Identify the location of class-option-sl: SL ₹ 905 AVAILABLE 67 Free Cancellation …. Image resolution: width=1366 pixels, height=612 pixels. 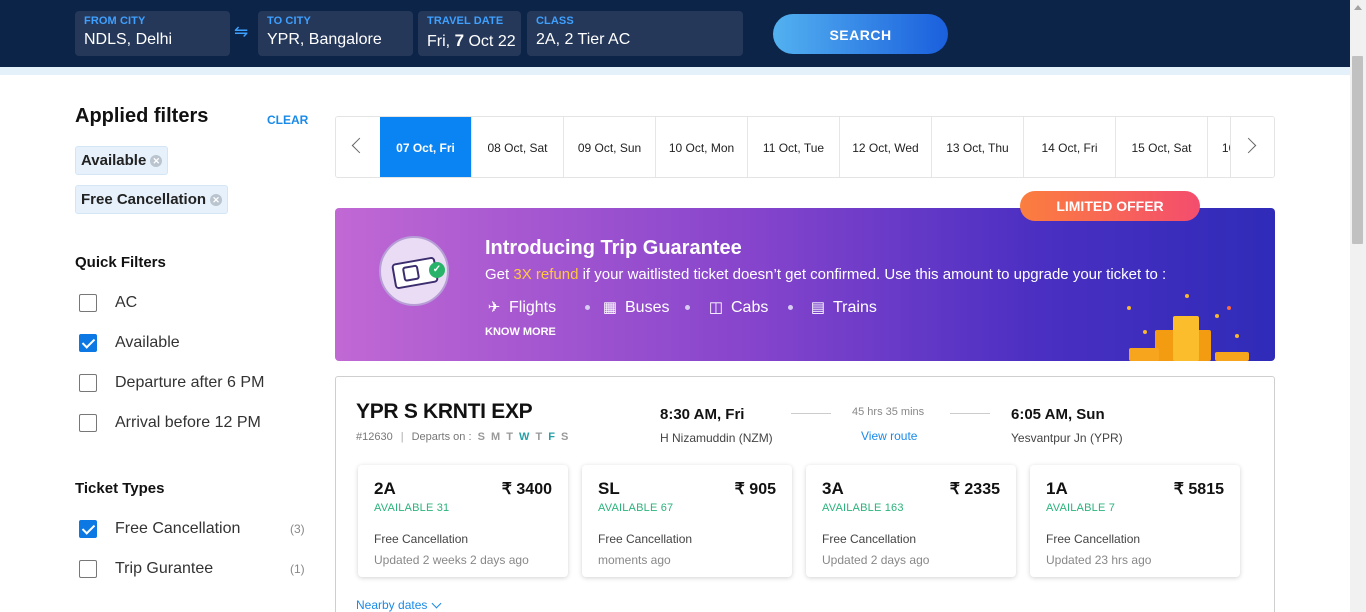
(687, 521).